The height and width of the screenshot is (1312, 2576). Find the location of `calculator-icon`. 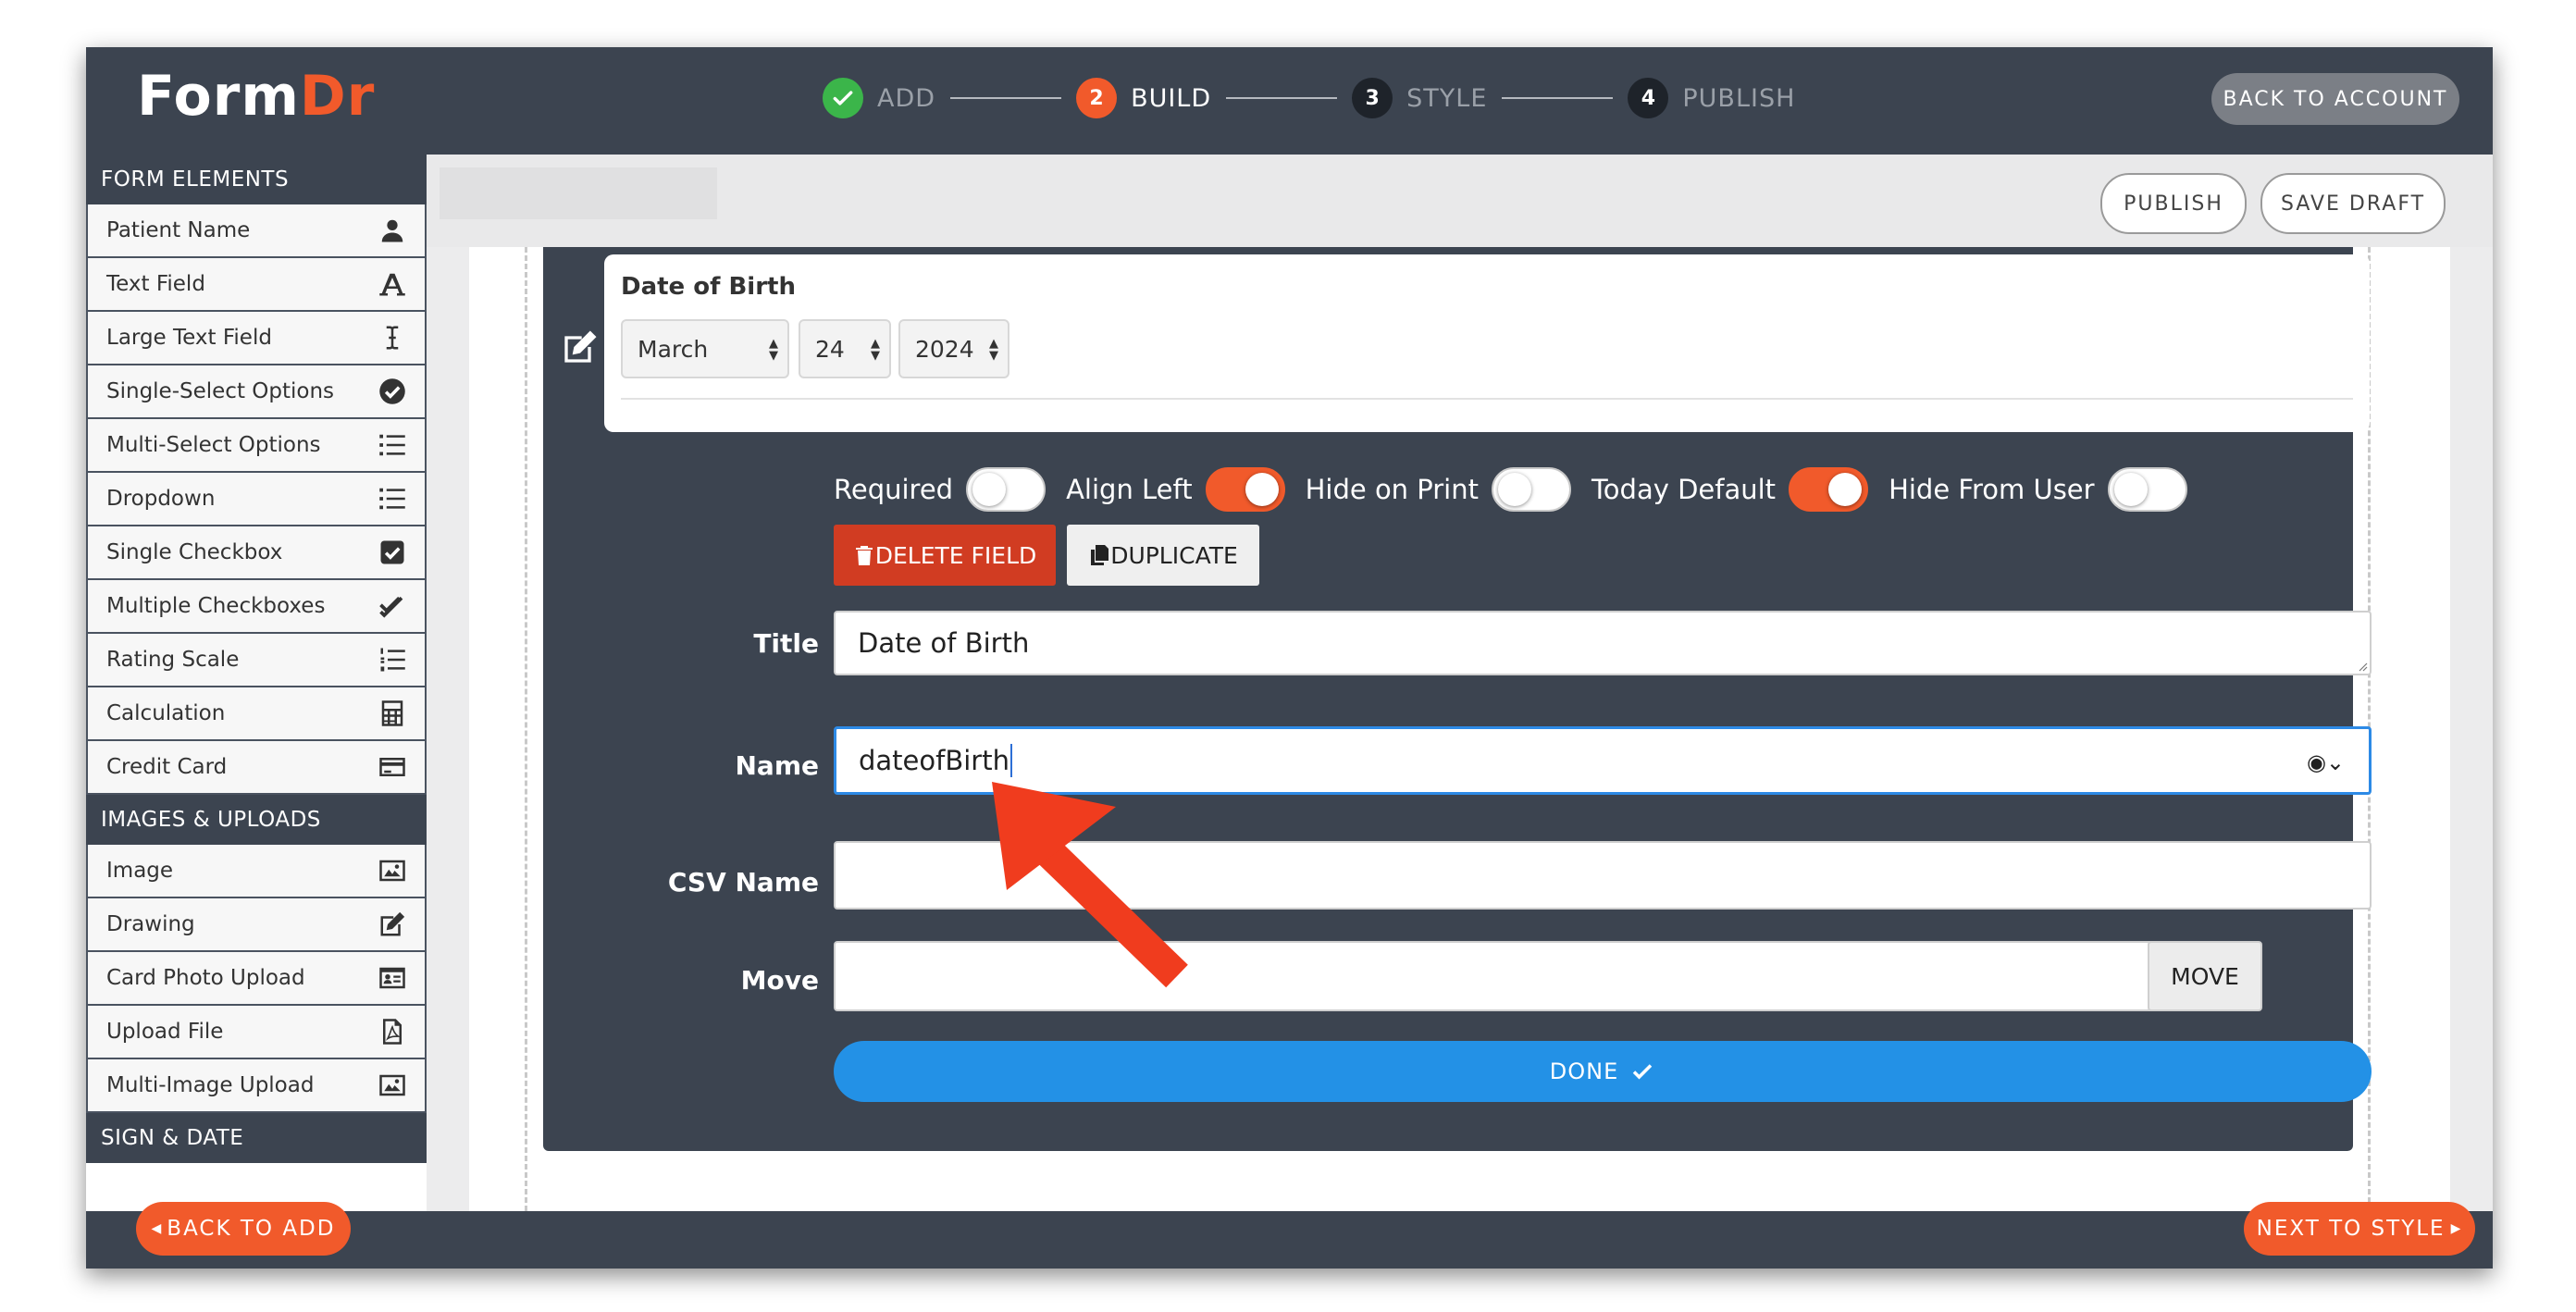

calculator-icon is located at coordinates (392, 713).